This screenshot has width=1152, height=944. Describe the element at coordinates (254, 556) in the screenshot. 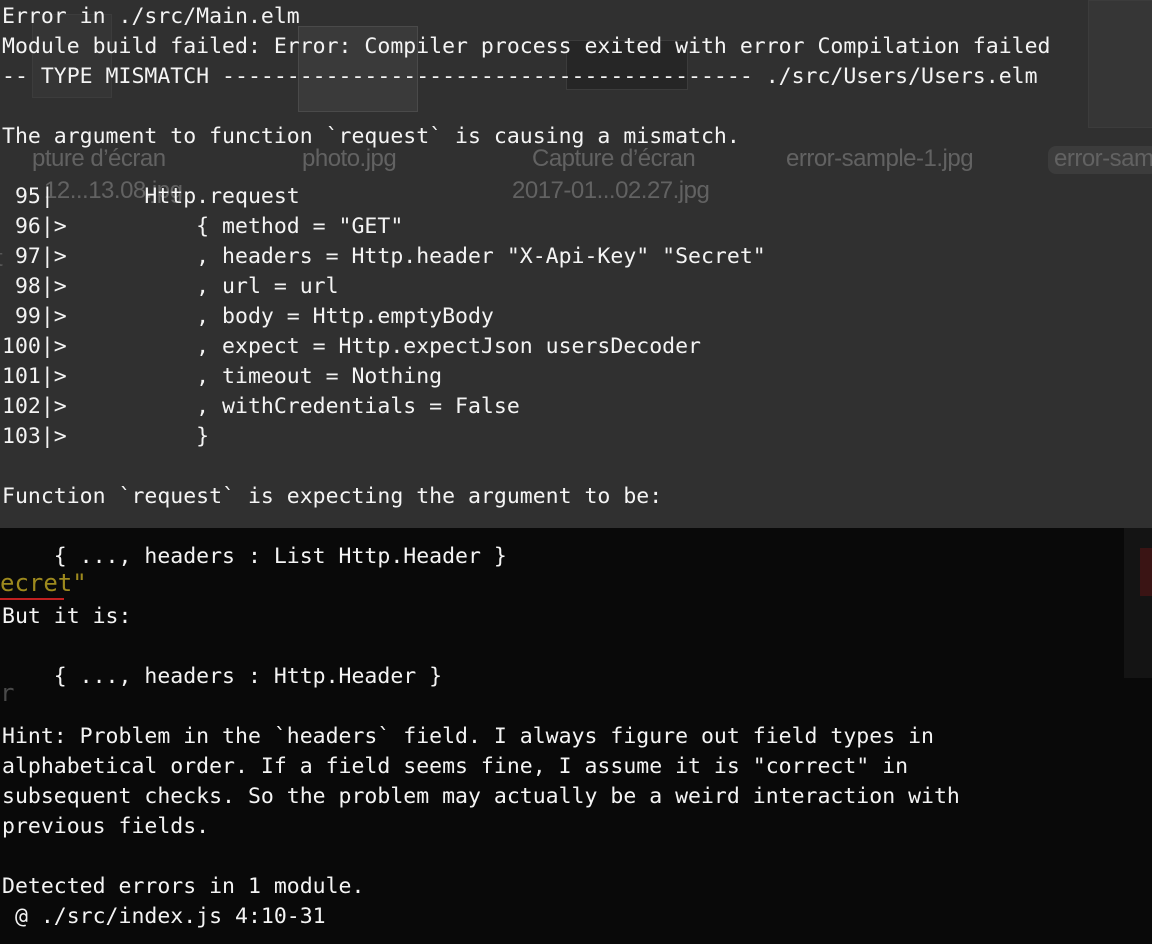

I see `terminal-line: { ..., headers : List Http.Header }` at that location.